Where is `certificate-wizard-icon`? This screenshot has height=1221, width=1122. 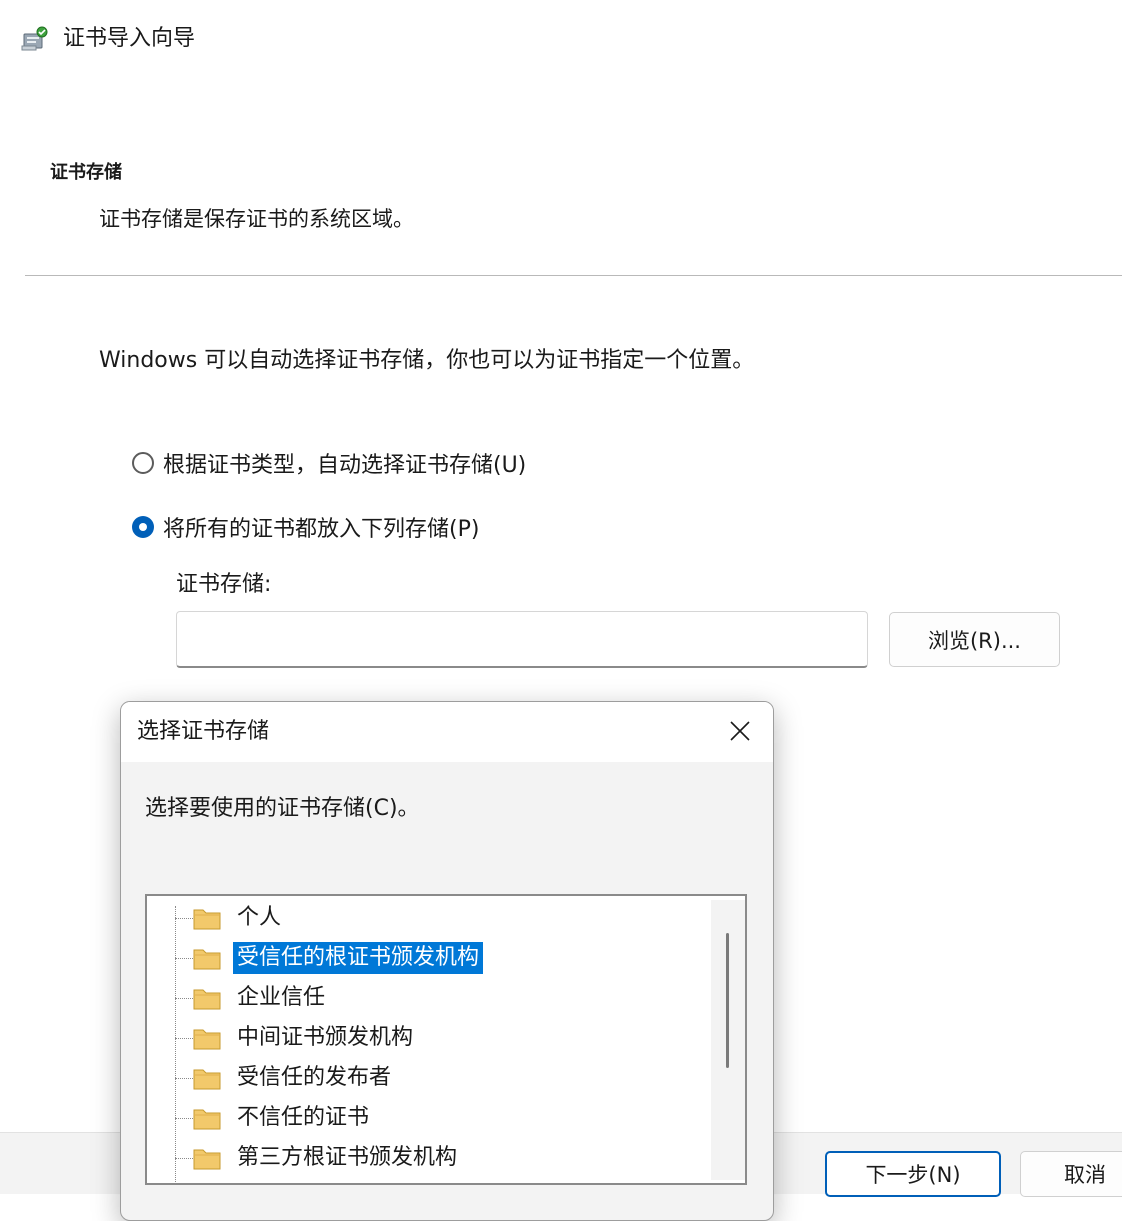
certificate-wizard-icon is located at coordinates (36, 38).